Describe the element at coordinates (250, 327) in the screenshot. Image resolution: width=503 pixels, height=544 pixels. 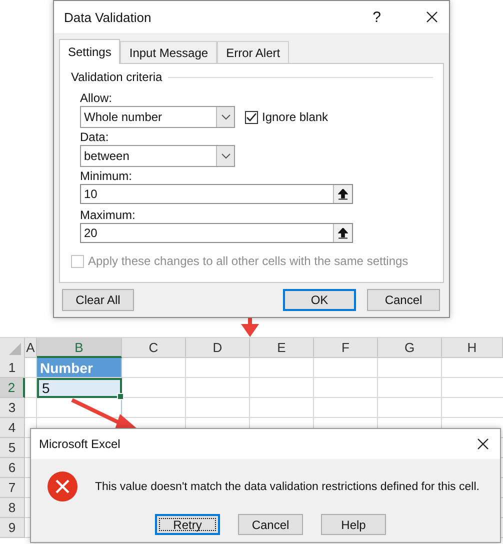
I see `arrow-icon` at that location.